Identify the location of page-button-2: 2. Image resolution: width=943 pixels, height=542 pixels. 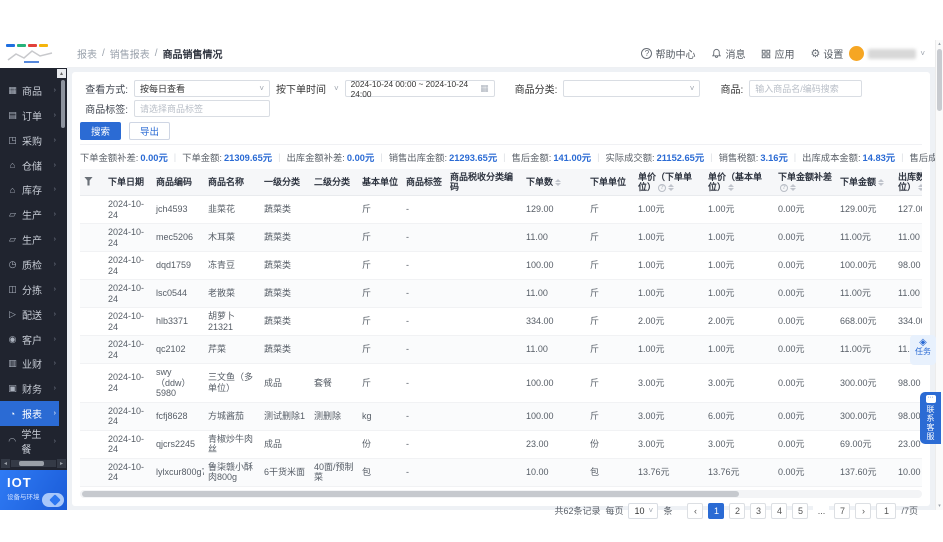
(737, 510).